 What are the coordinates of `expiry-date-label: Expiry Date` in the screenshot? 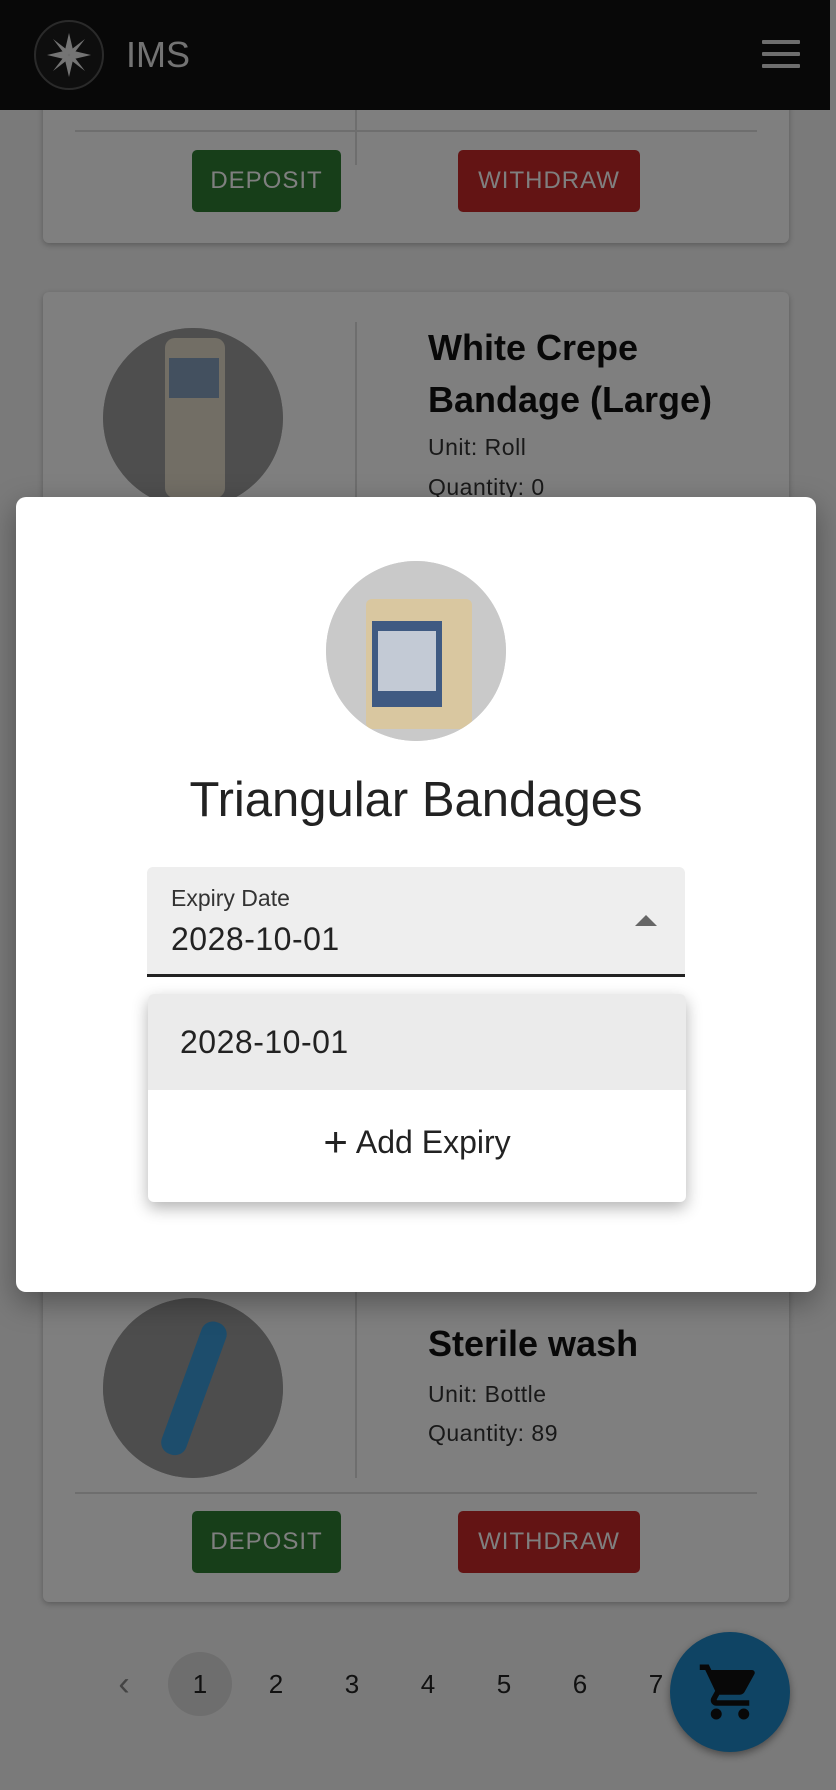 It's located at (230, 898).